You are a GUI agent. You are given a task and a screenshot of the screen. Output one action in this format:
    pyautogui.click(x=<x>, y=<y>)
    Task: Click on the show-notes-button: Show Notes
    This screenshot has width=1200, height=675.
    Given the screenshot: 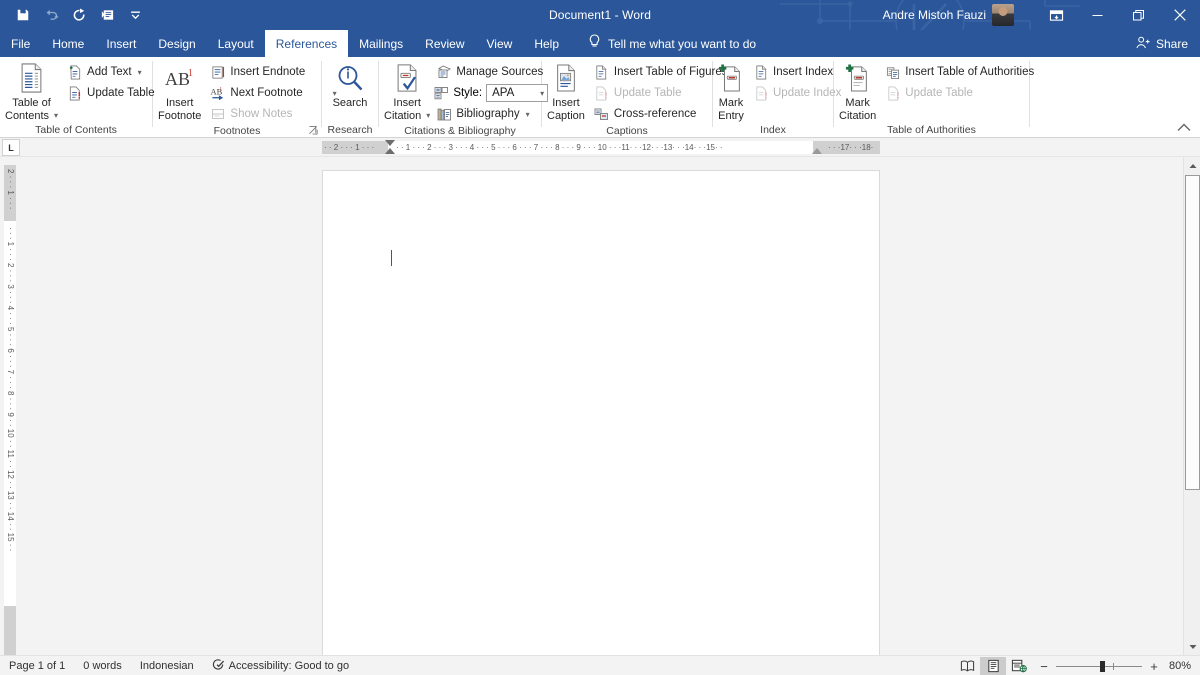 What is the action you would take?
    pyautogui.click(x=273, y=114)
    